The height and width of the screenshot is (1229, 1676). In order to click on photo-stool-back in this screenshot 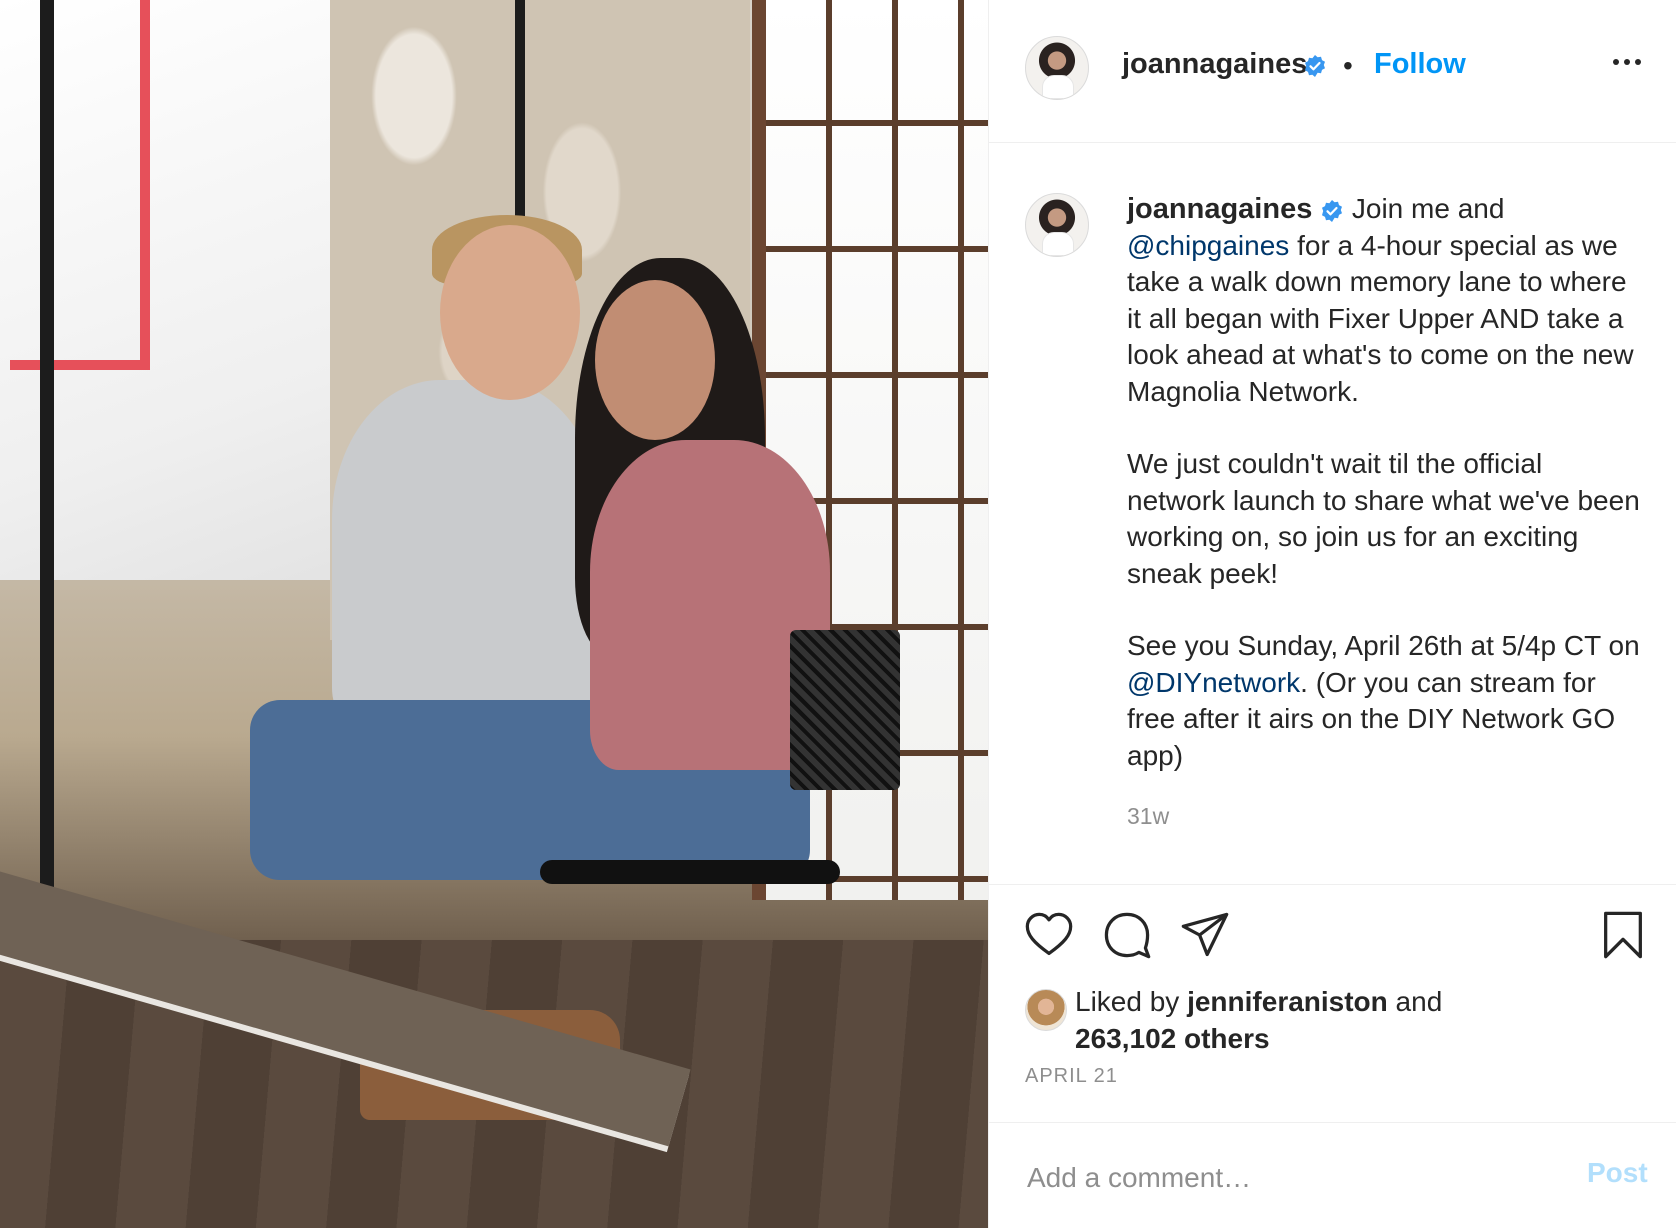, I will do `click(845, 710)`.